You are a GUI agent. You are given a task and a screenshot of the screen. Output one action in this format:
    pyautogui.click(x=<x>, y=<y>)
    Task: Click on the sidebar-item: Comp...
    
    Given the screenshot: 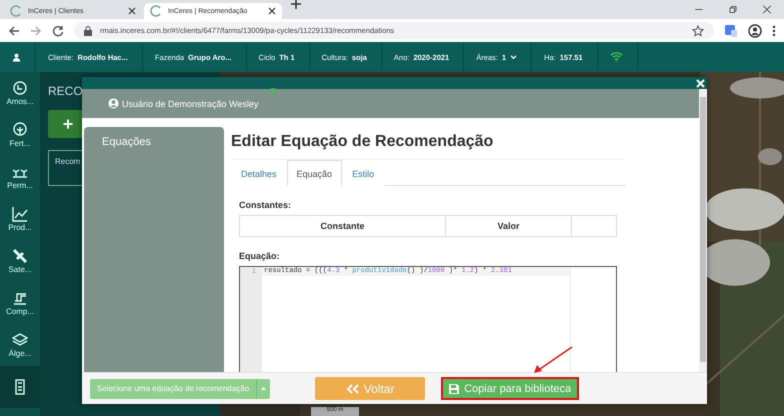 What is the action you would take?
    pyautogui.click(x=20, y=303)
    